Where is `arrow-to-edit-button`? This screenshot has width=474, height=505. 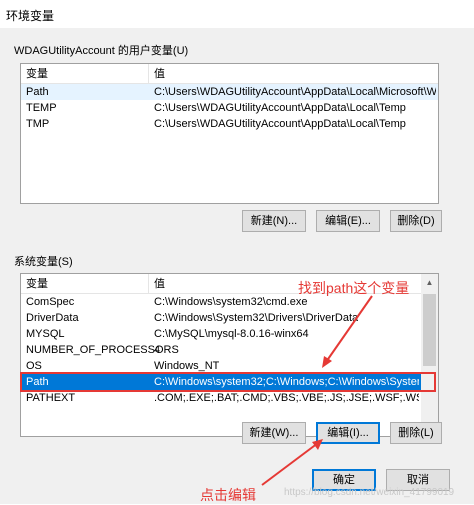
arrow-to-edit-button is located at coordinates (290, 464).